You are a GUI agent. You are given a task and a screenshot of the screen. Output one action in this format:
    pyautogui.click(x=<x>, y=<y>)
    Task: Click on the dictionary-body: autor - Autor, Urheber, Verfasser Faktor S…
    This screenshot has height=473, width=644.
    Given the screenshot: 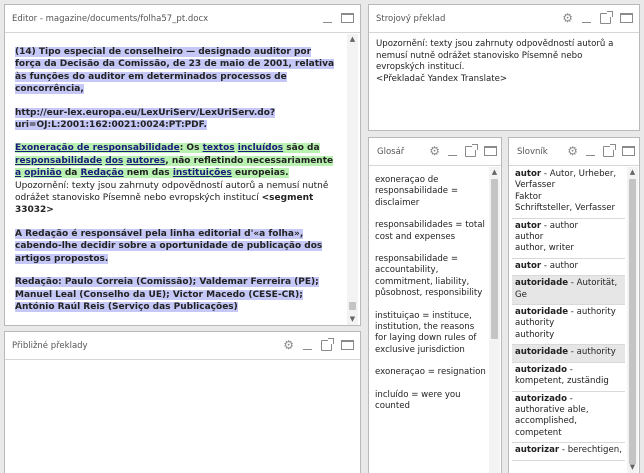 What is the action you would take?
    pyautogui.click(x=574, y=320)
    